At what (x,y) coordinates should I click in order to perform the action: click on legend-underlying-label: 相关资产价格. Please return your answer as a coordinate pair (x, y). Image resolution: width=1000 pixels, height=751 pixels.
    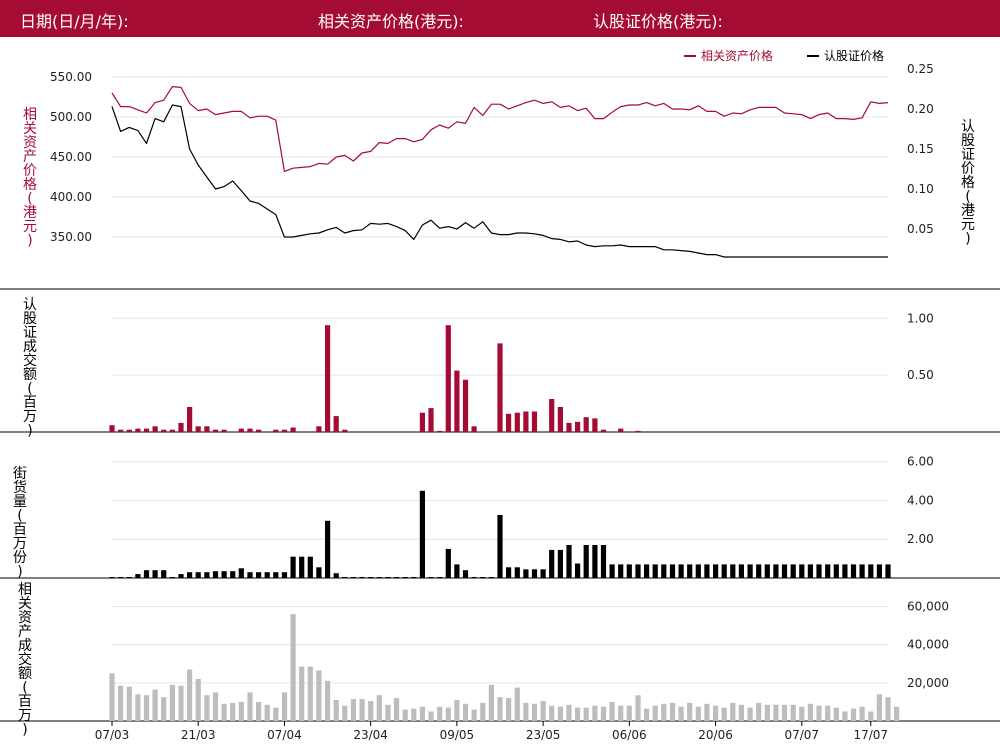
    Looking at the image, I should click on (737, 55).